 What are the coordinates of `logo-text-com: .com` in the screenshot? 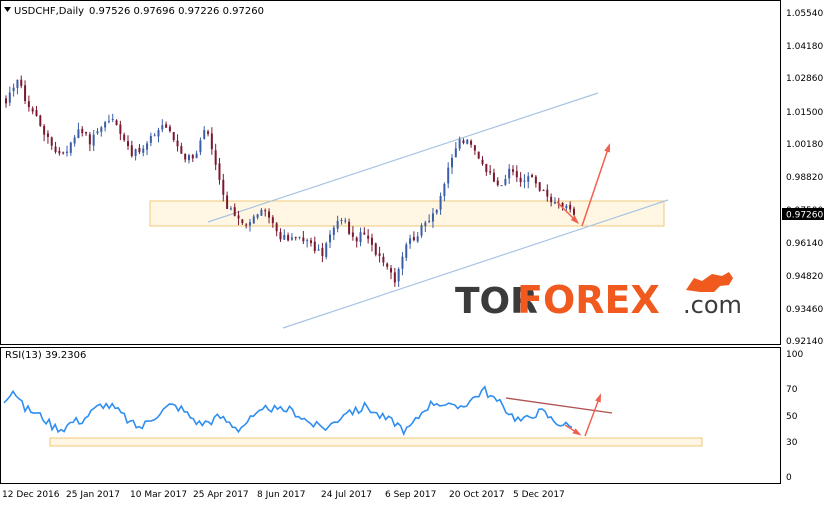 It's located at (712, 305).